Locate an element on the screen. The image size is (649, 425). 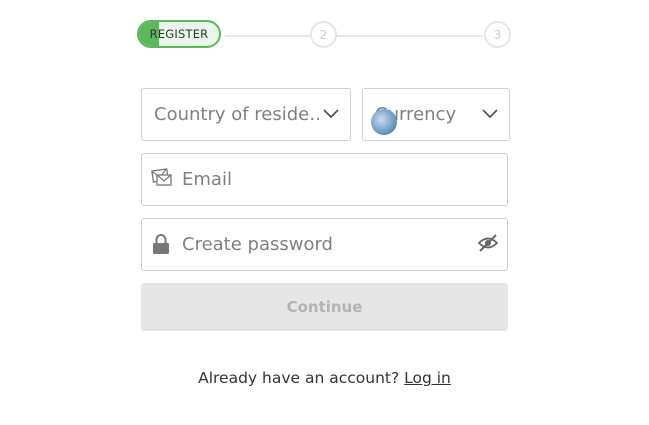
login-prompt-text: Already have an account? is located at coordinates (299, 378).